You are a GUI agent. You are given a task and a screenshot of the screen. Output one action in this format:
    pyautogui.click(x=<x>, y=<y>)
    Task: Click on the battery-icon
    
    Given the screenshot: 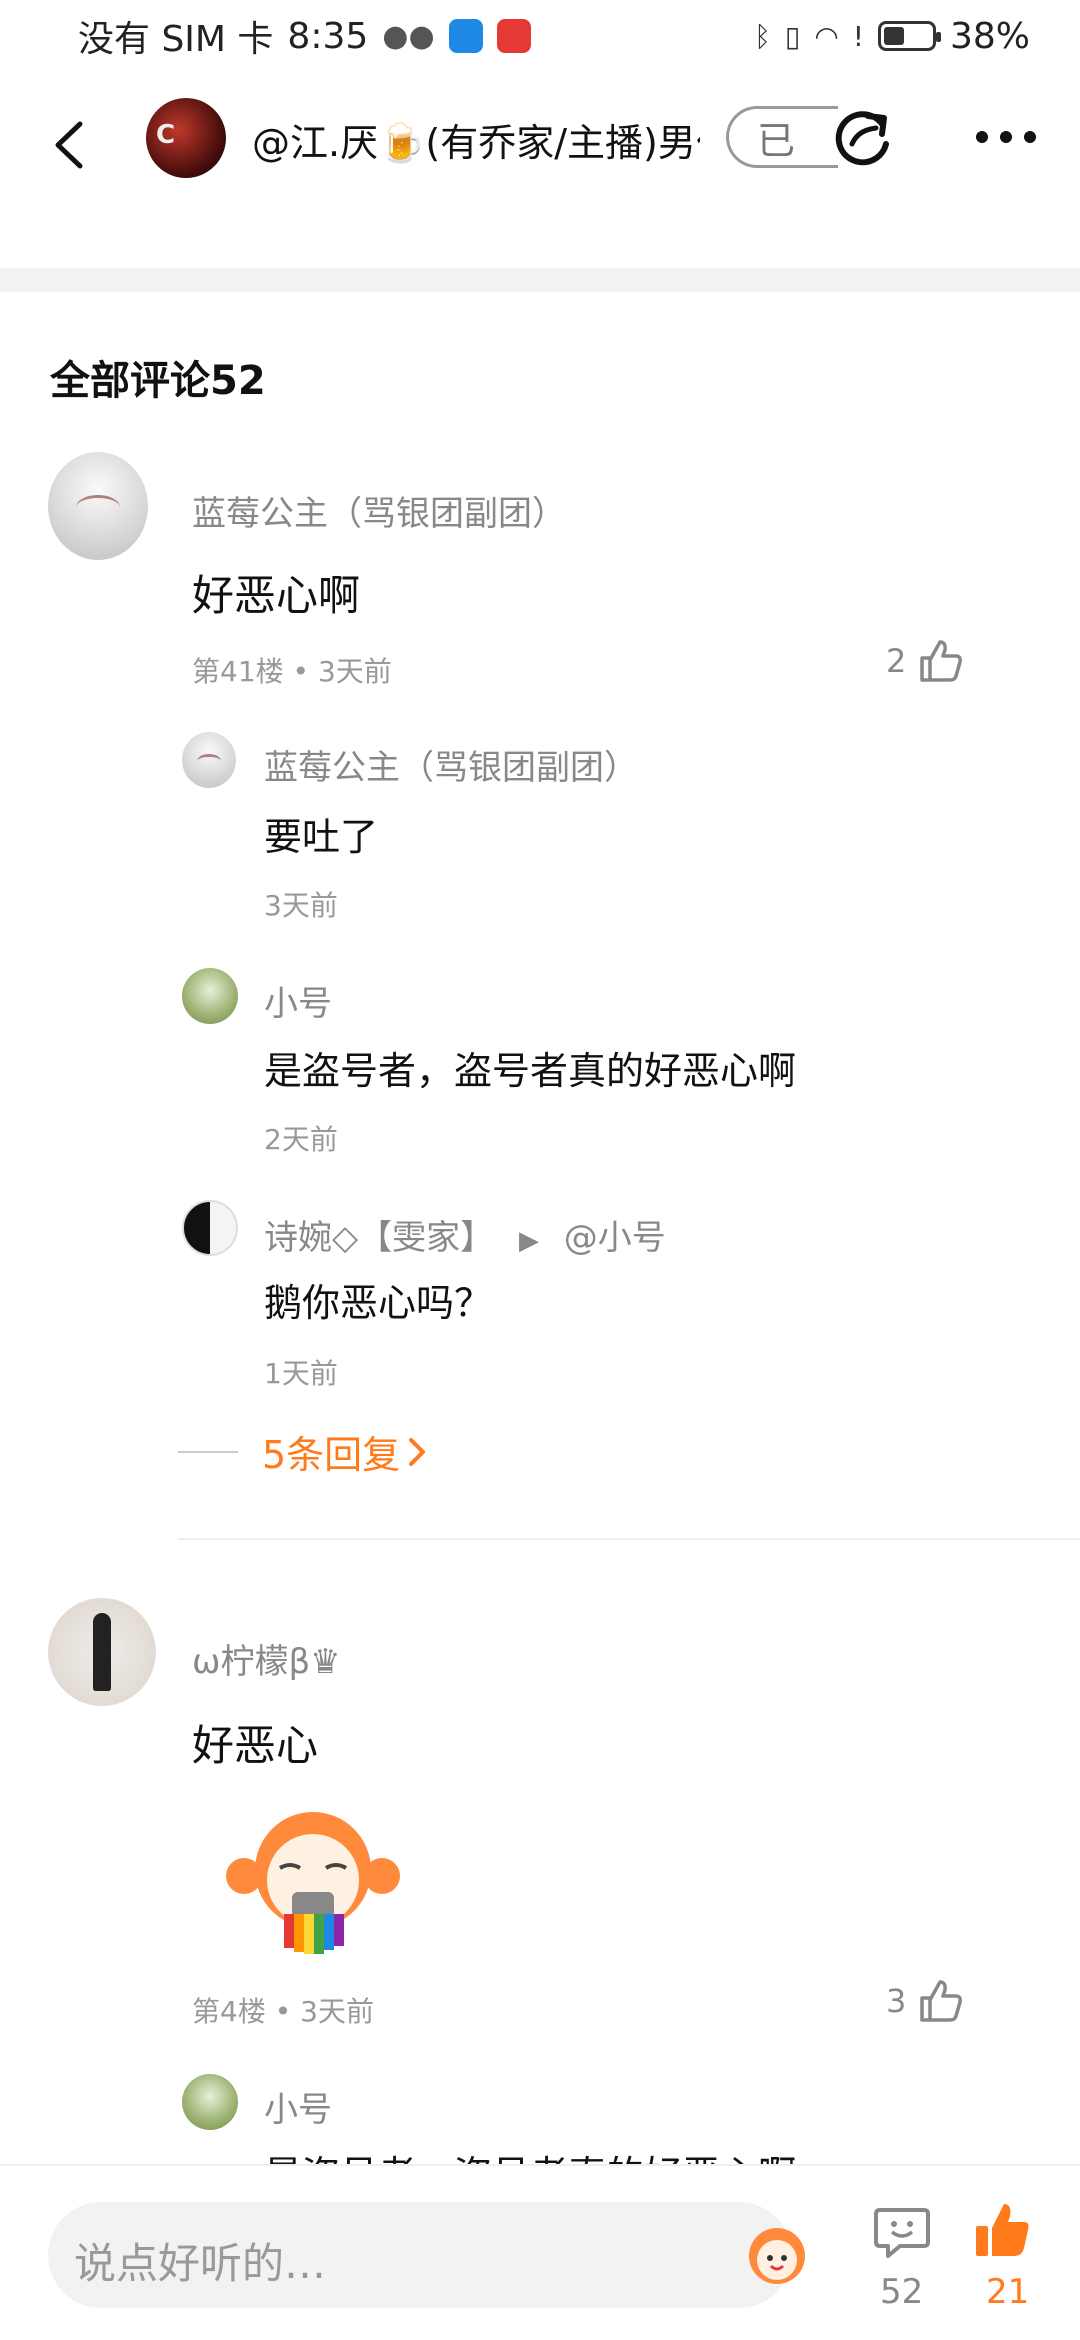 What is the action you would take?
    pyautogui.click(x=909, y=36)
    